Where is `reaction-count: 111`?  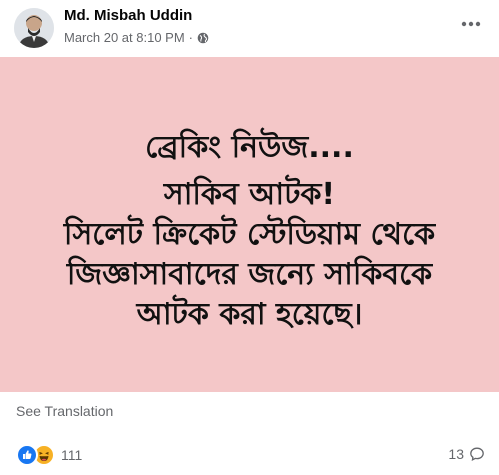 reaction-count: 111 is located at coordinates (72, 455).